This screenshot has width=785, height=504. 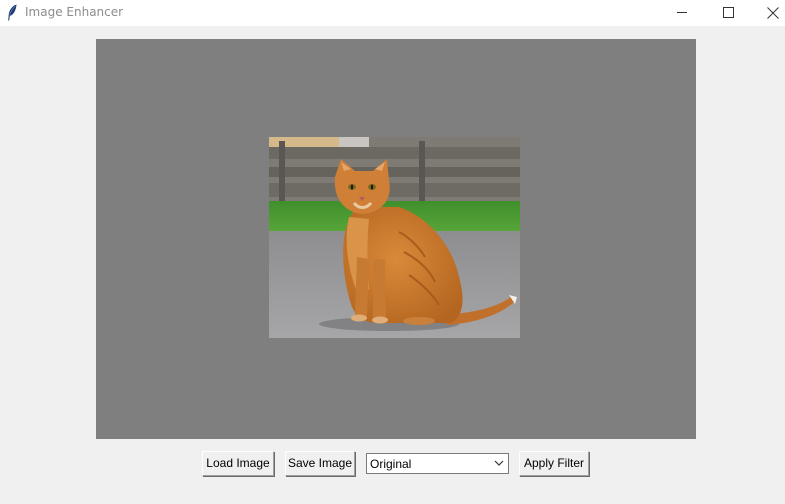 I want to click on close-icon, so click(x=773, y=13).